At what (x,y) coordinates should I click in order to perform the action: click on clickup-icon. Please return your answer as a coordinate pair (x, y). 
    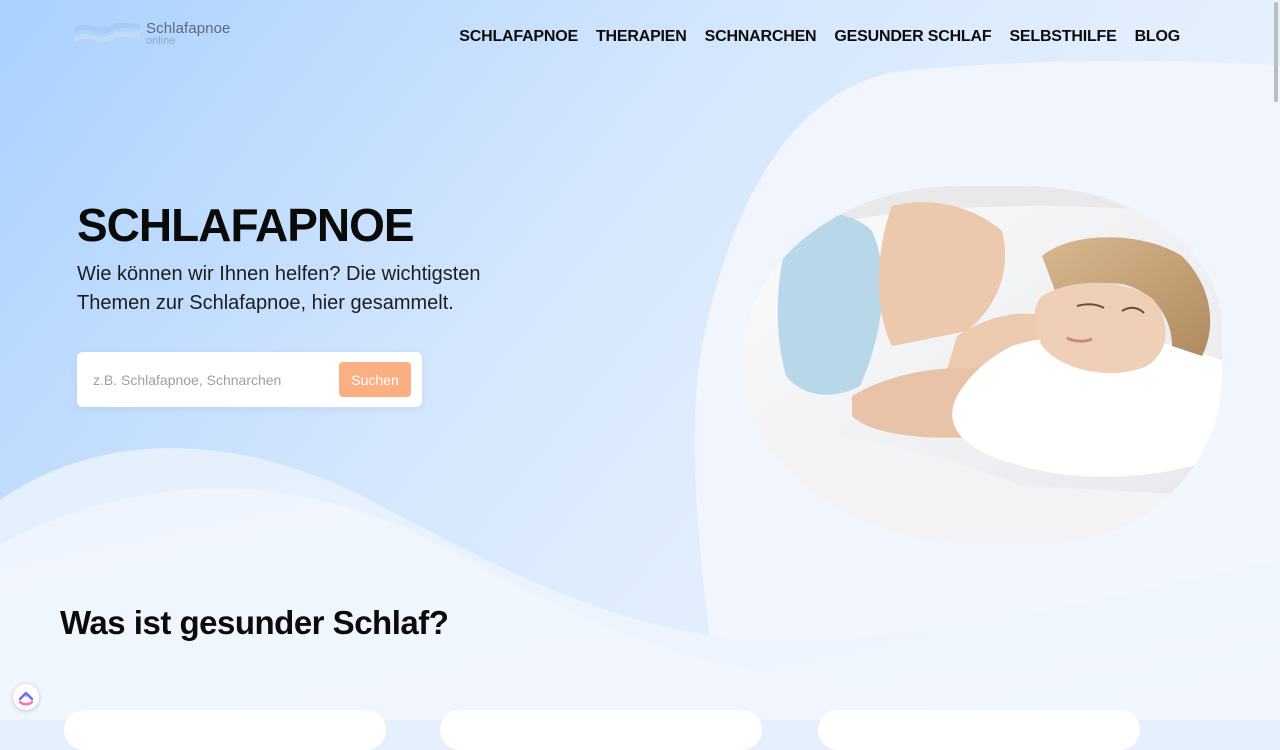
    Looking at the image, I should click on (26, 698).